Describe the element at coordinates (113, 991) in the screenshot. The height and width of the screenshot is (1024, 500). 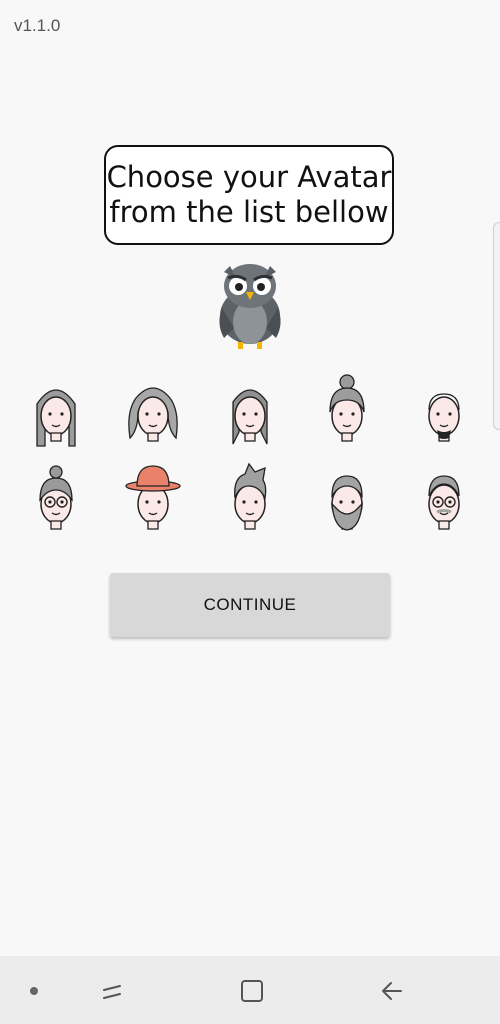
I see `recent-apps-icon` at that location.